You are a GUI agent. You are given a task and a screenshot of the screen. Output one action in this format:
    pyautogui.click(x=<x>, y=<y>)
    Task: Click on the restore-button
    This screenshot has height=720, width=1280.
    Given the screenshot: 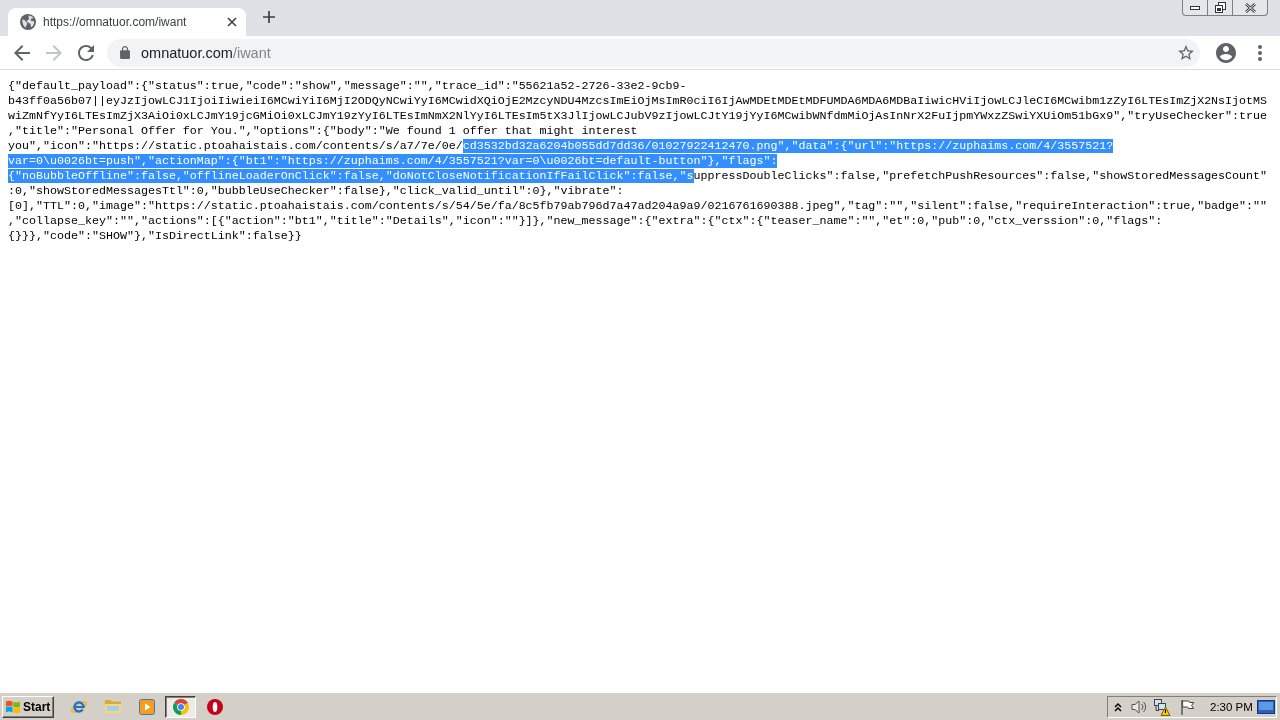 What is the action you would take?
    pyautogui.click(x=1220, y=8)
    